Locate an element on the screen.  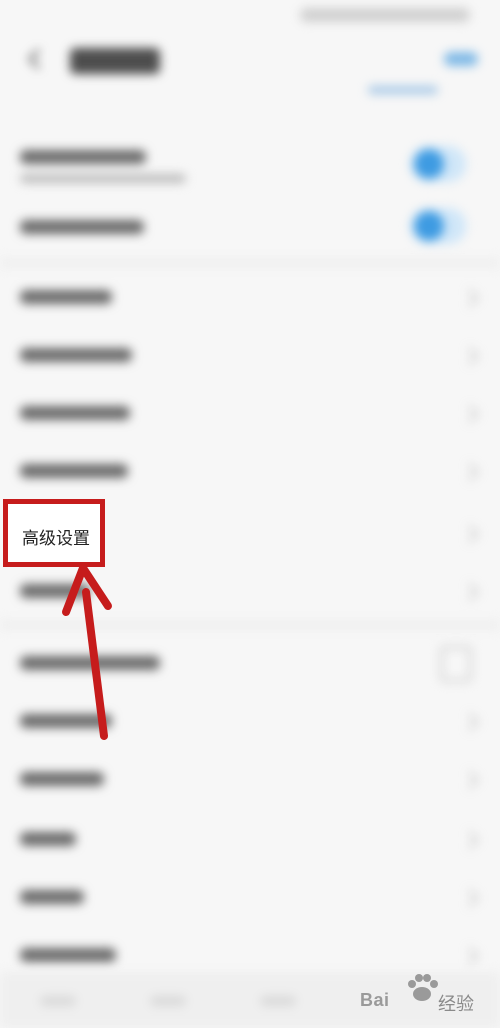
watermark-suffix: 经验 is located at coordinates (456, 1004).